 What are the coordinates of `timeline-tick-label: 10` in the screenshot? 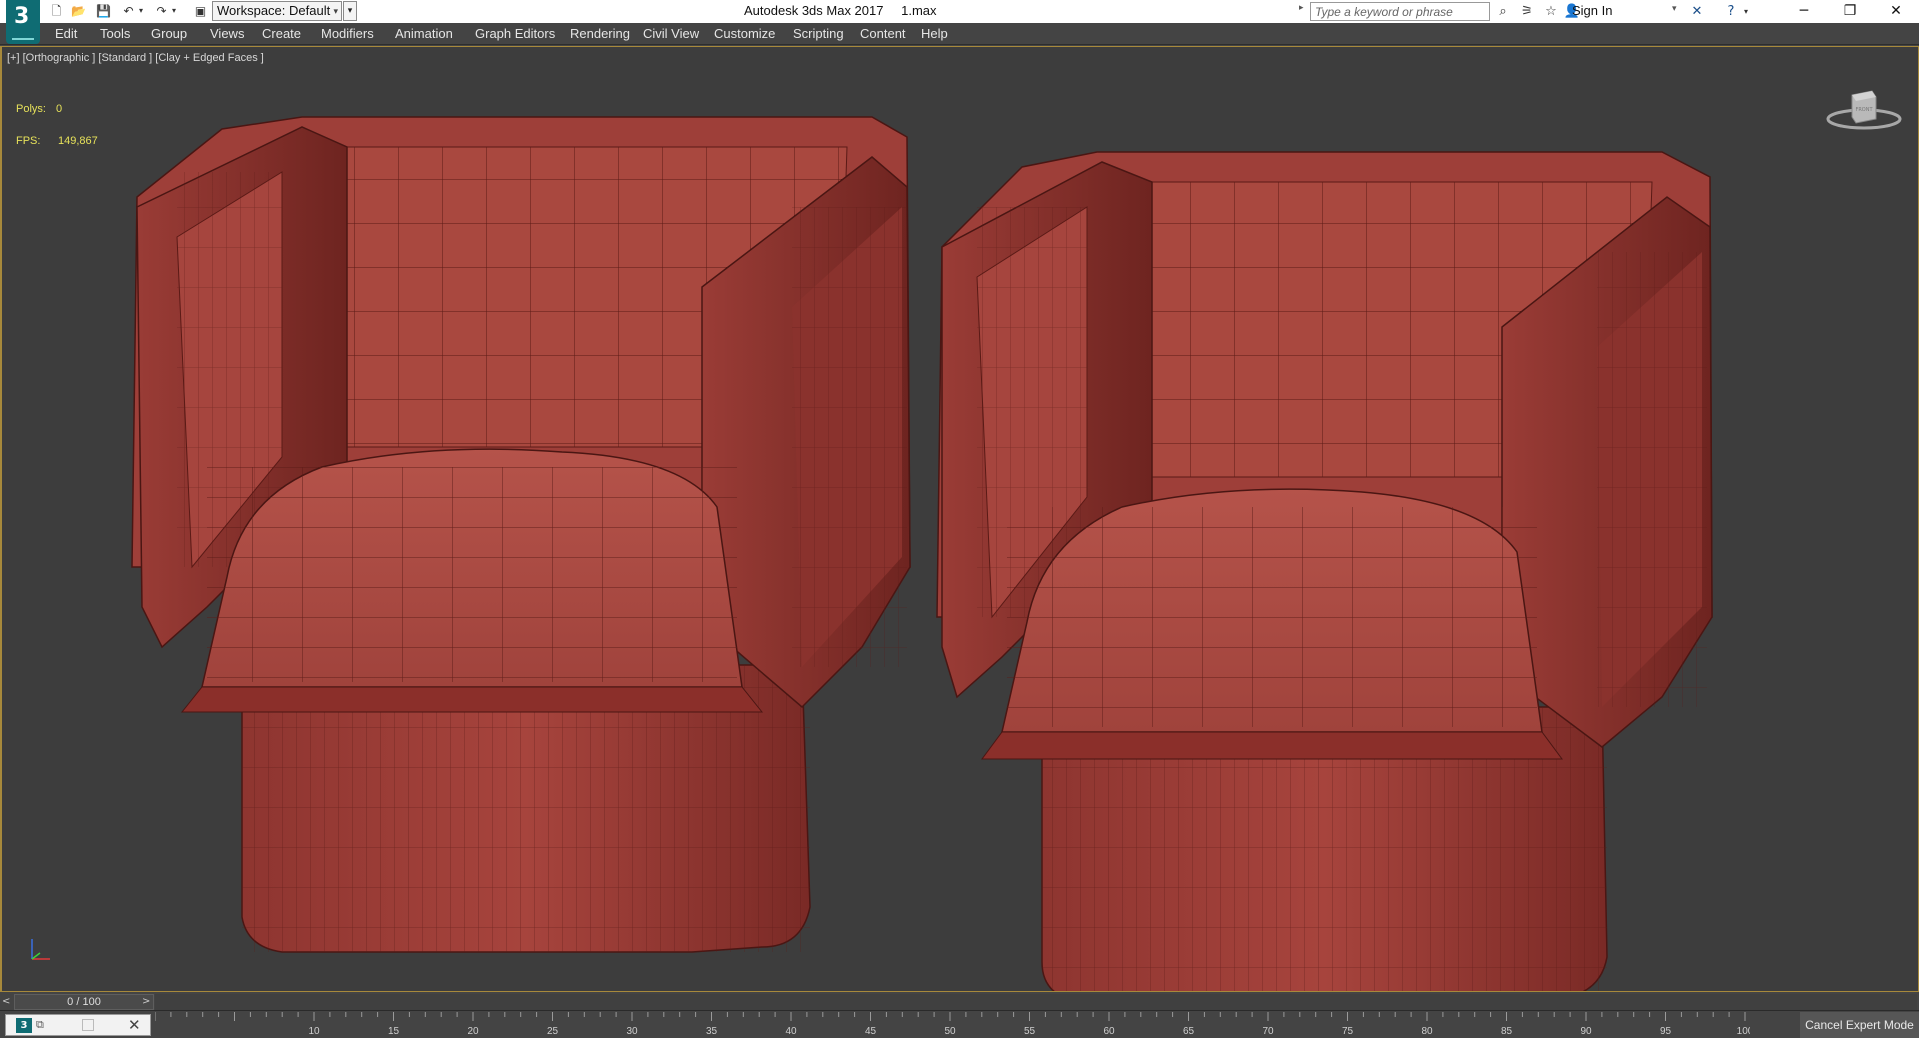 It's located at (314, 1031).